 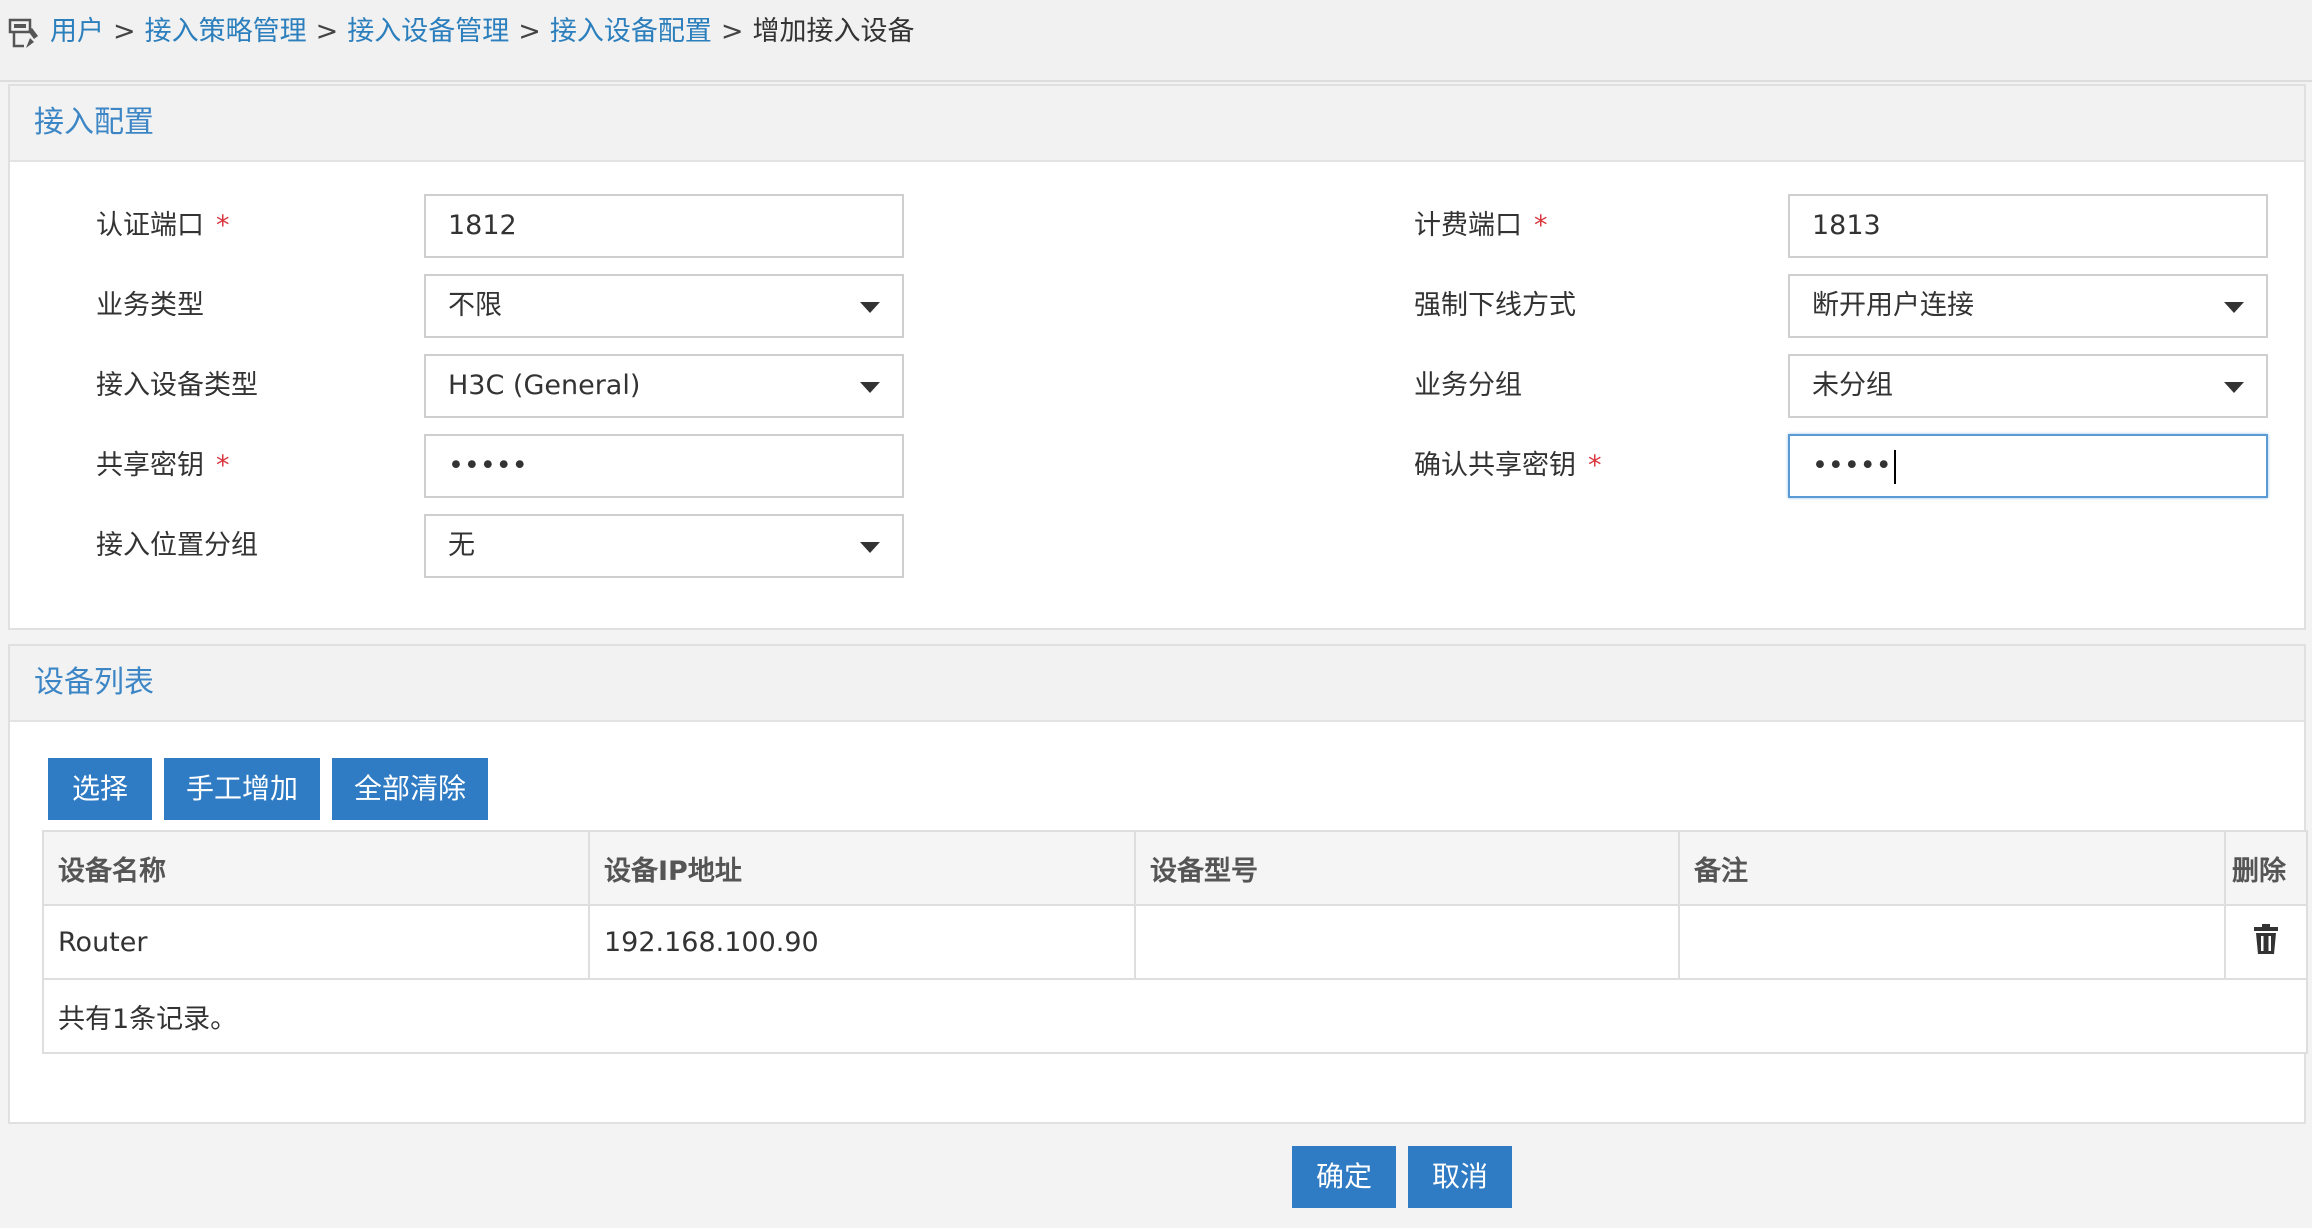 What do you see at coordinates (177, 545) in the screenshot?
I see `location-group-label: 接入位置分组` at bounding box center [177, 545].